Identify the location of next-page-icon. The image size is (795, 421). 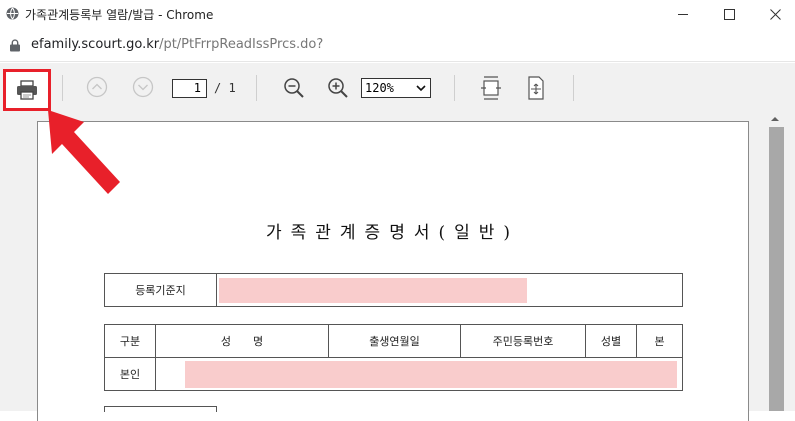
(143, 87).